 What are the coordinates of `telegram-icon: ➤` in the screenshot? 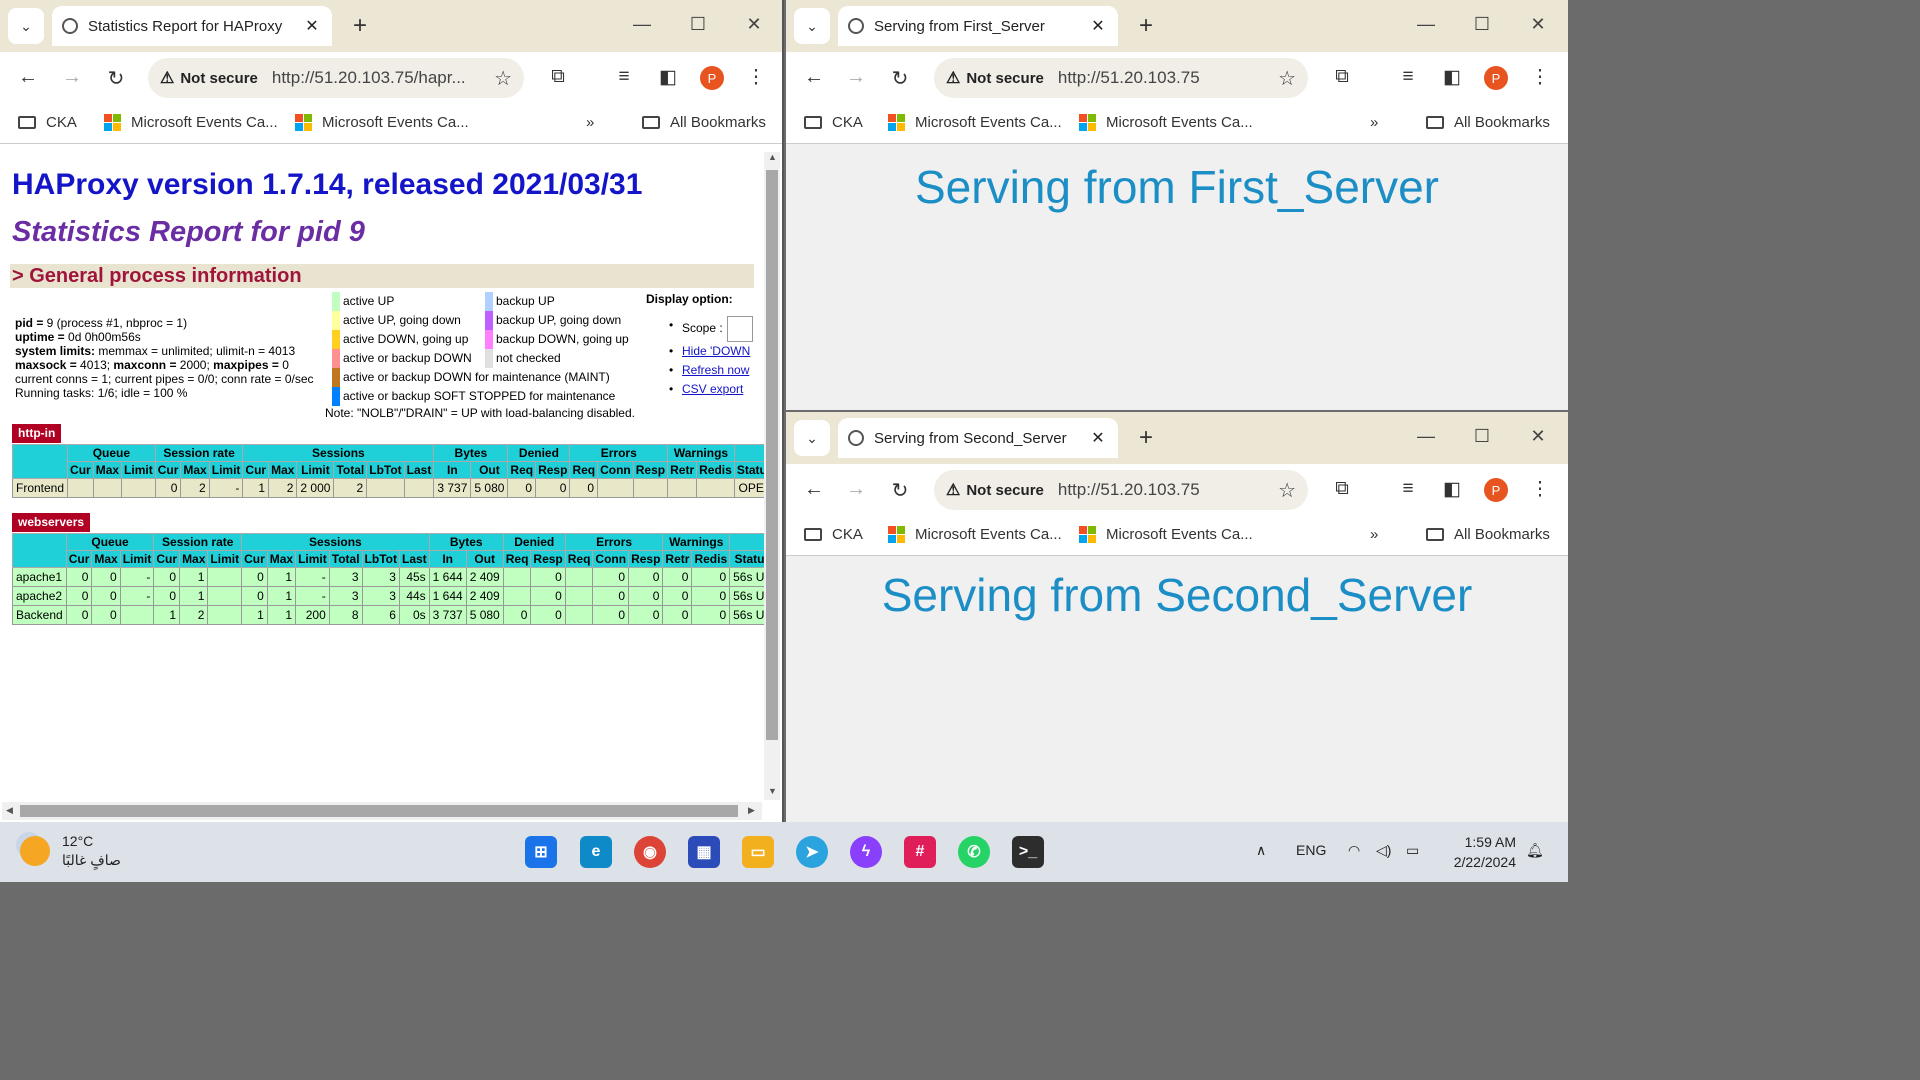 It's located at (812, 852).